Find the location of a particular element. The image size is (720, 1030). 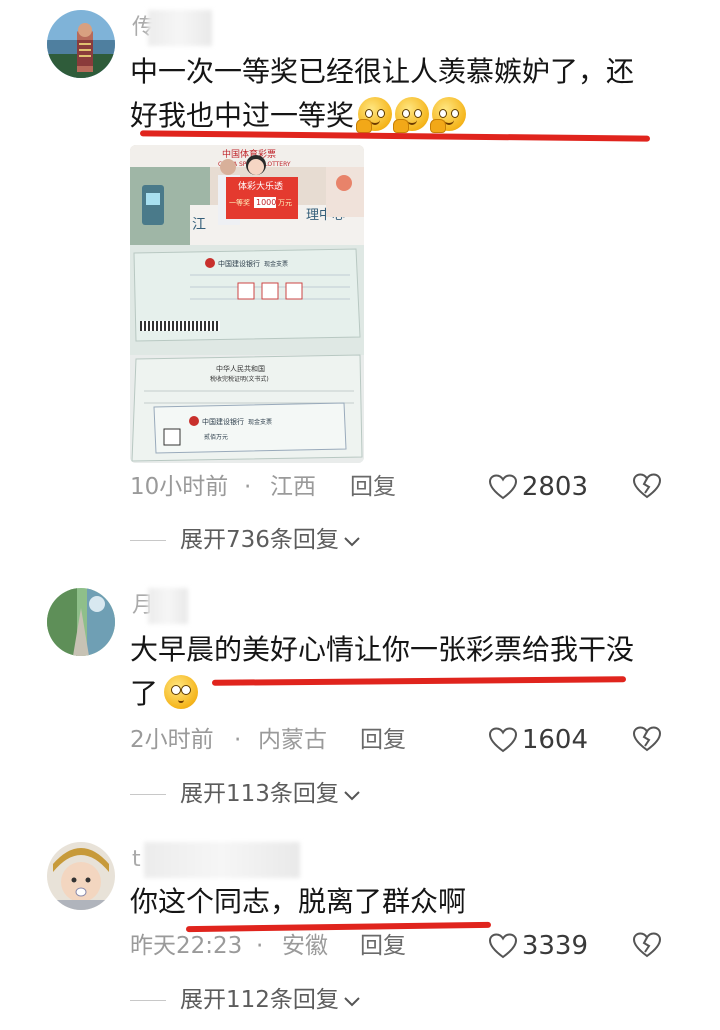

comment-text: 你这个同志，脱离了群众啊 is located at coordinates (400, 902).